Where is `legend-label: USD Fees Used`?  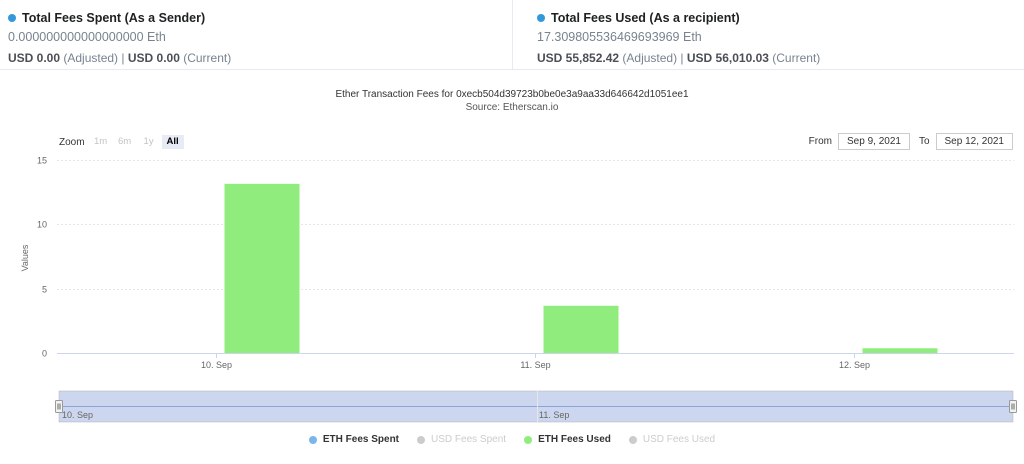
legend-label: USD Fees Used is located at coordinates (679, 439).